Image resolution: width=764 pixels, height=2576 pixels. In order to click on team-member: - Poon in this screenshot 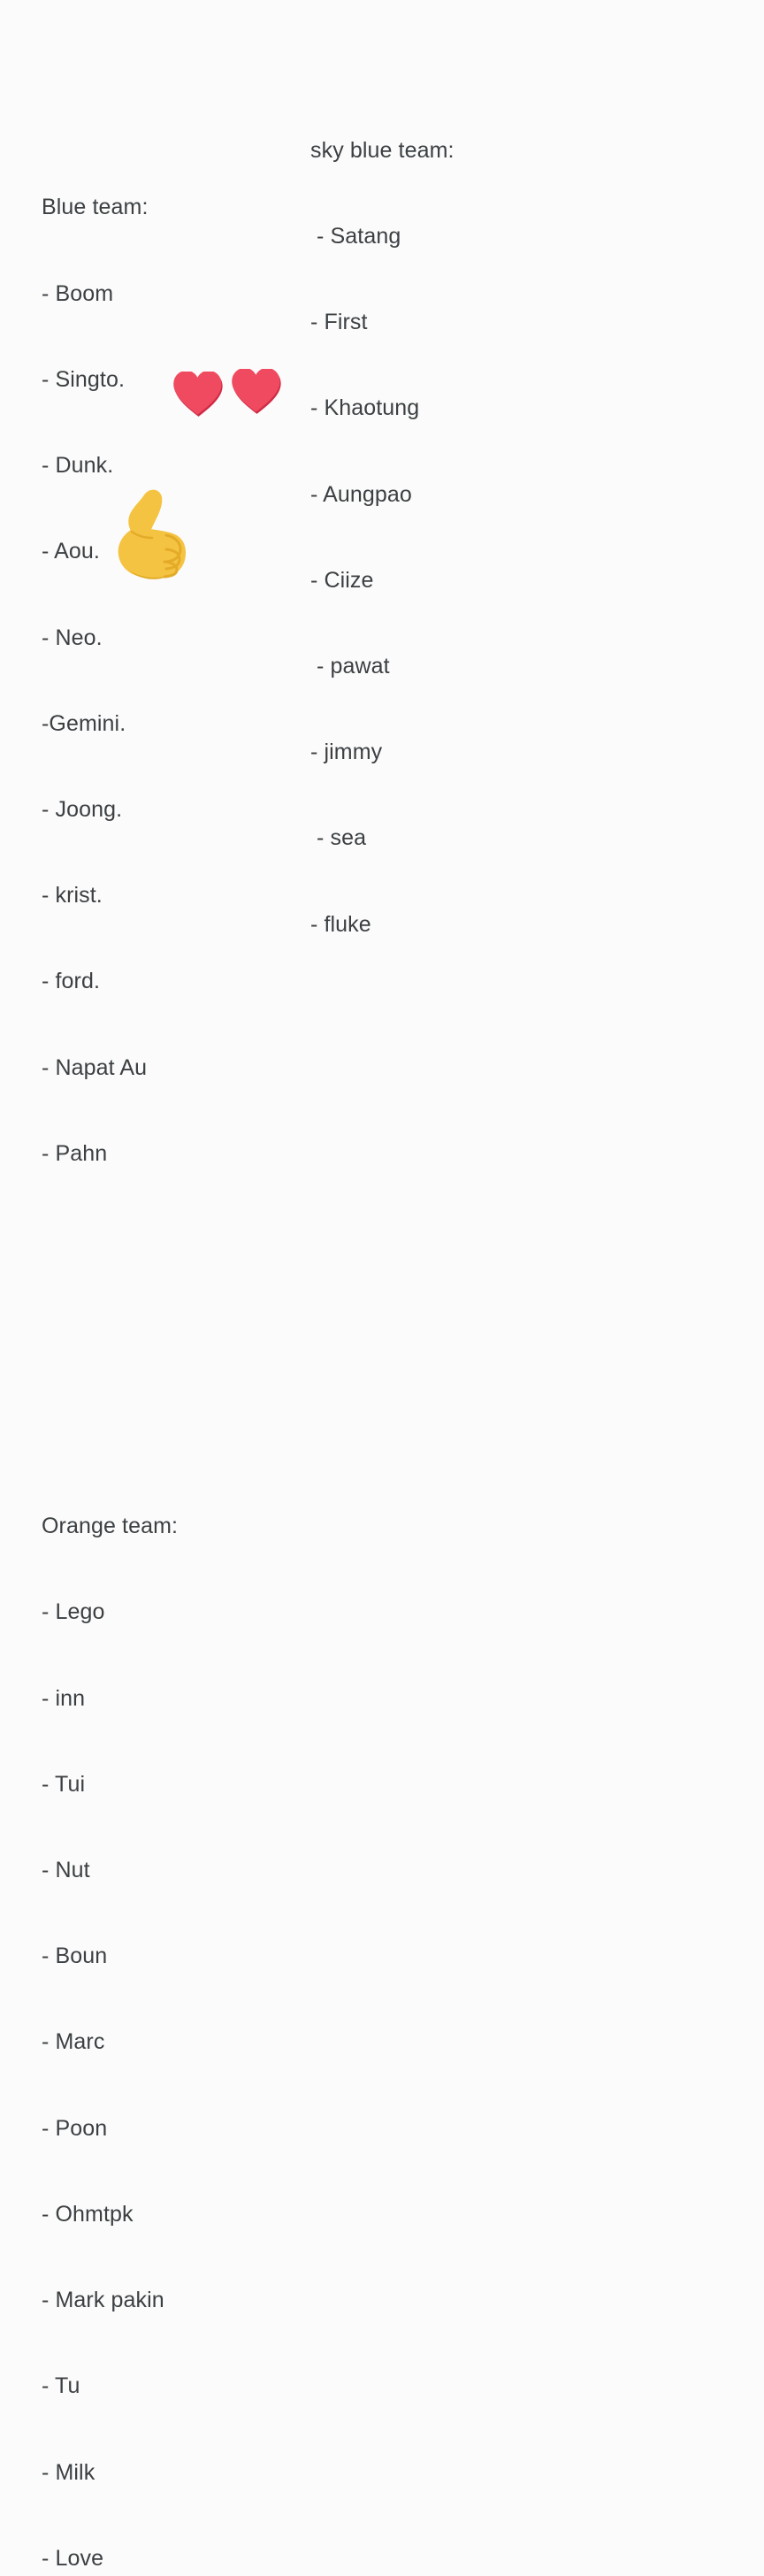, I will do `click(75, 2128)`.